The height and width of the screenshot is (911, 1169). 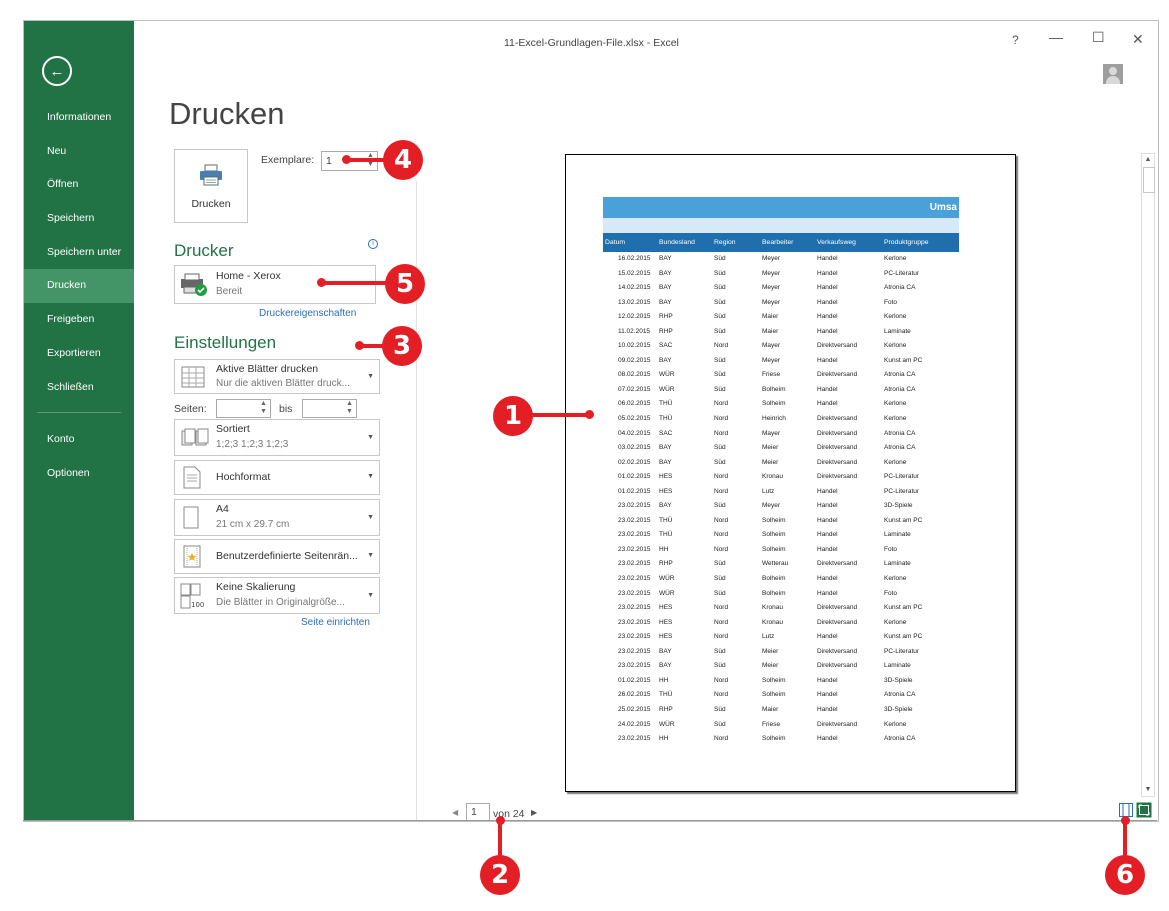 I want to click on zoom-to-page-icon, so click(x=1144, y=810).